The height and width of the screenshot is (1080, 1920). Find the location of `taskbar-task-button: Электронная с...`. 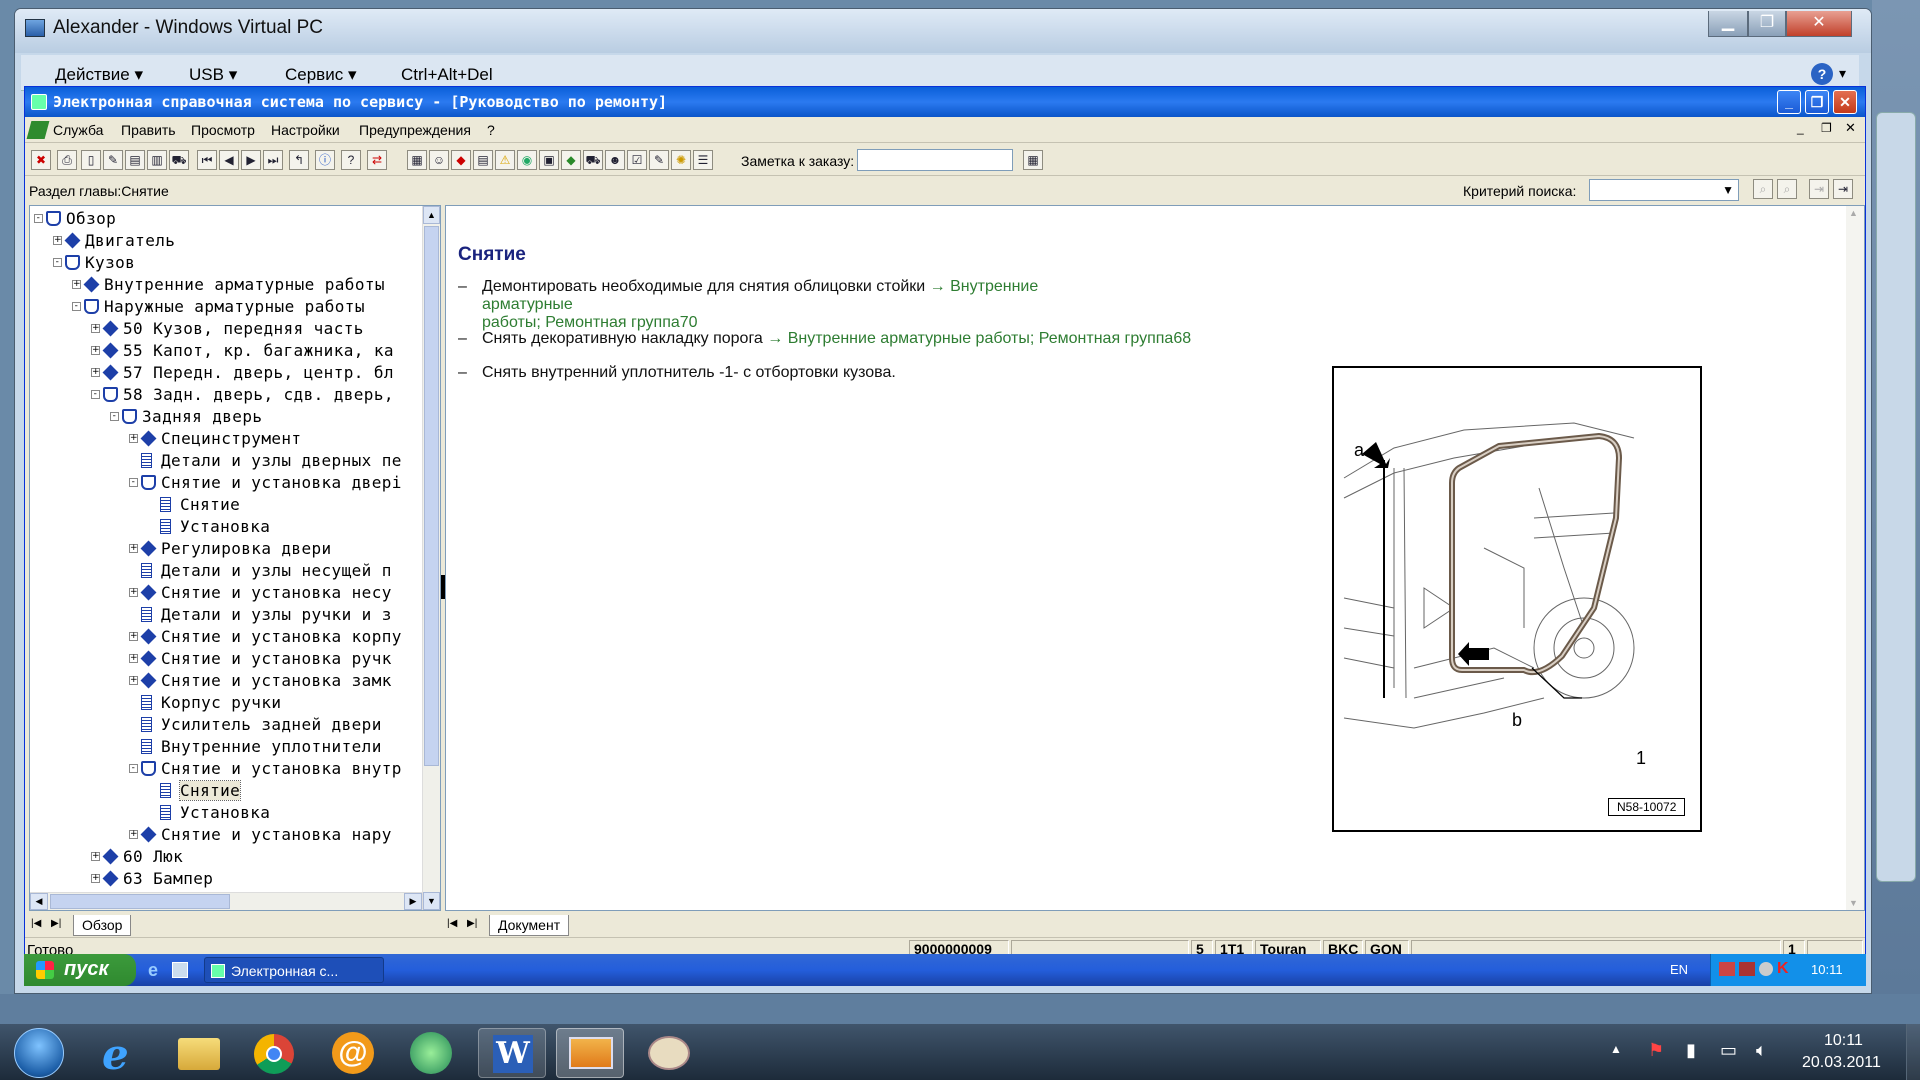

taskbar-task-button: Электронная с... is located at coordinates (294, 970).